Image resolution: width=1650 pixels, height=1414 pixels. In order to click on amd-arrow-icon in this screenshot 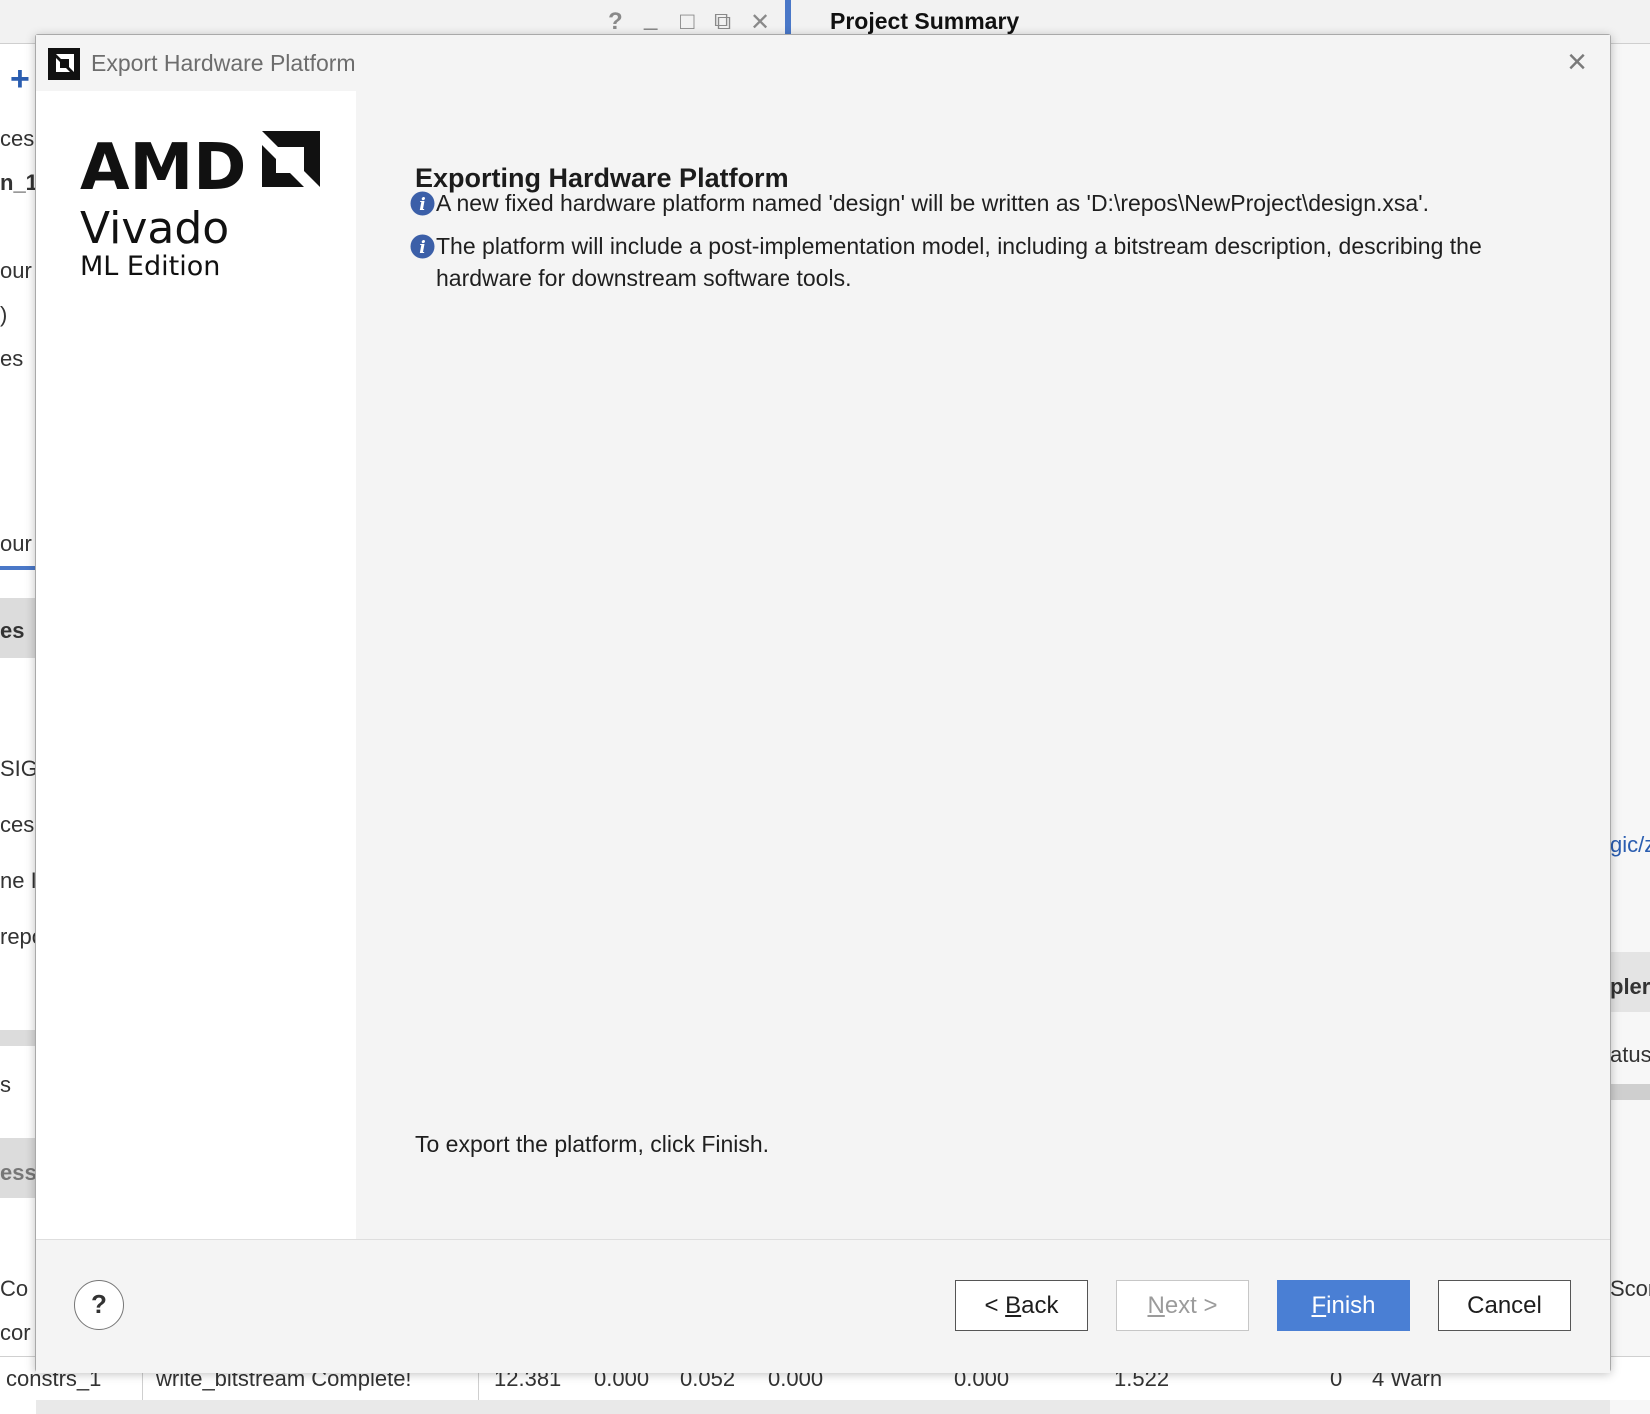, I will do `click(291, 159)`.